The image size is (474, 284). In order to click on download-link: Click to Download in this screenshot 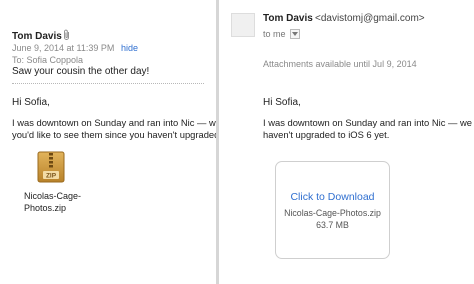, I will do `click(332, 197)`.